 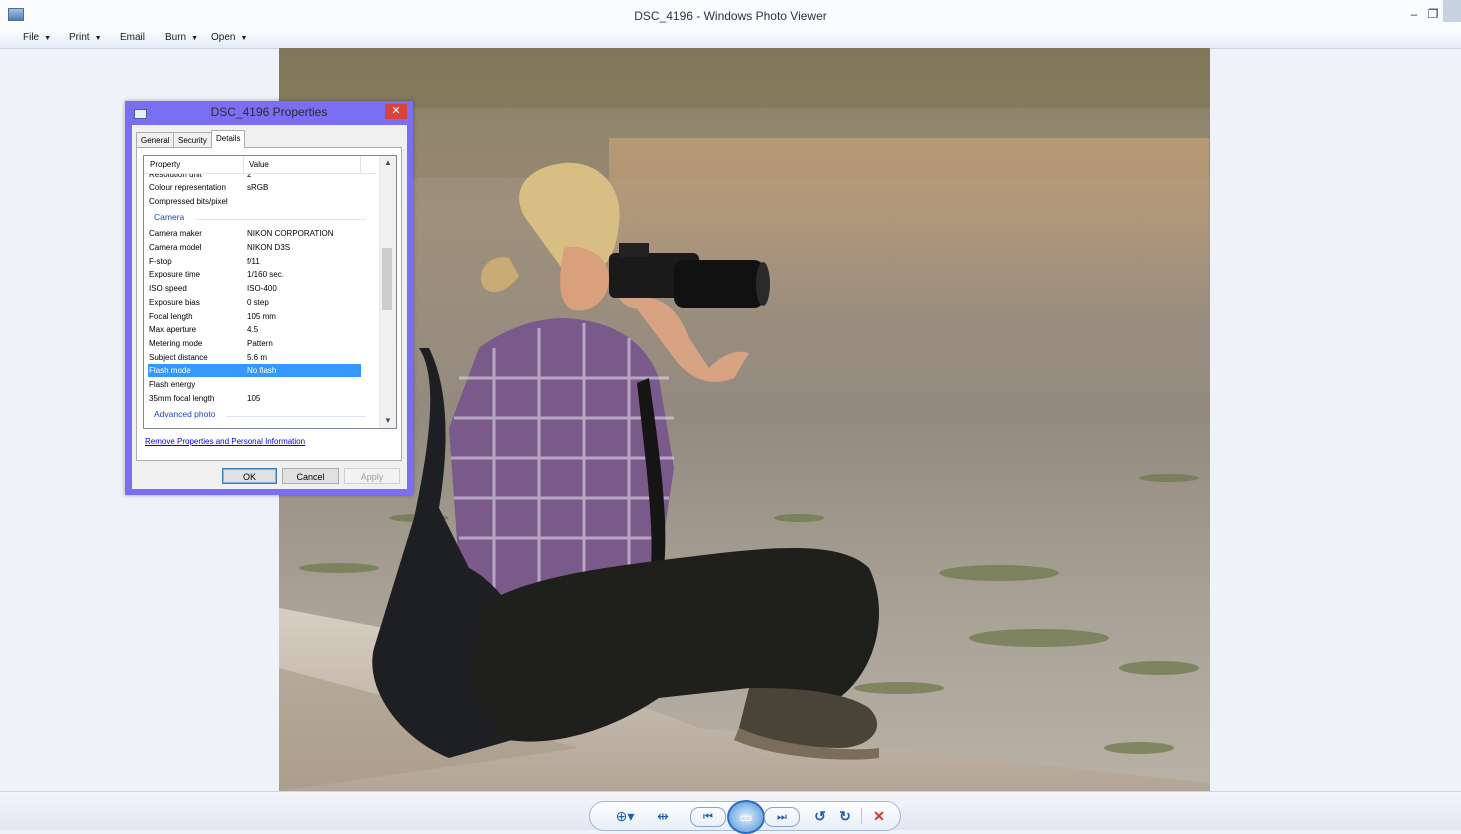 What do you see at coordinates (249, 476) in the screenshot?
I see `ok-button: OK` at bounding box center [249, 476].